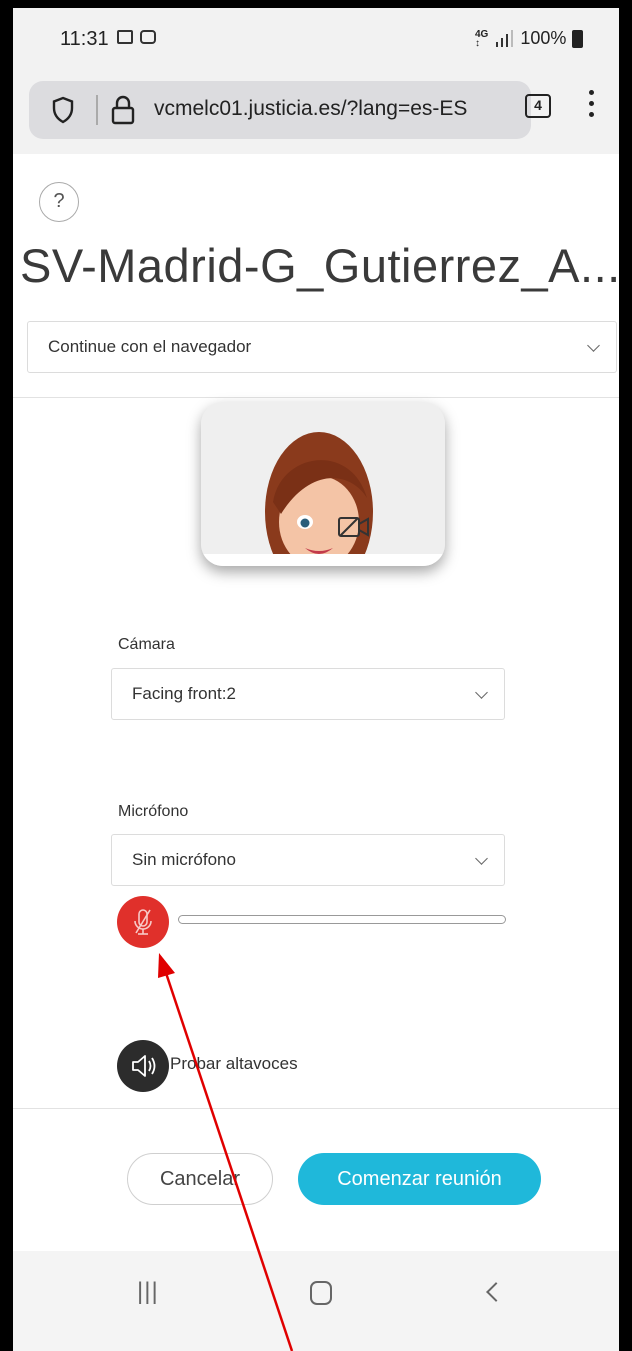  Describe the element at coordinates (578, 38) in the screenshot. I see `battery-icon` at that location.